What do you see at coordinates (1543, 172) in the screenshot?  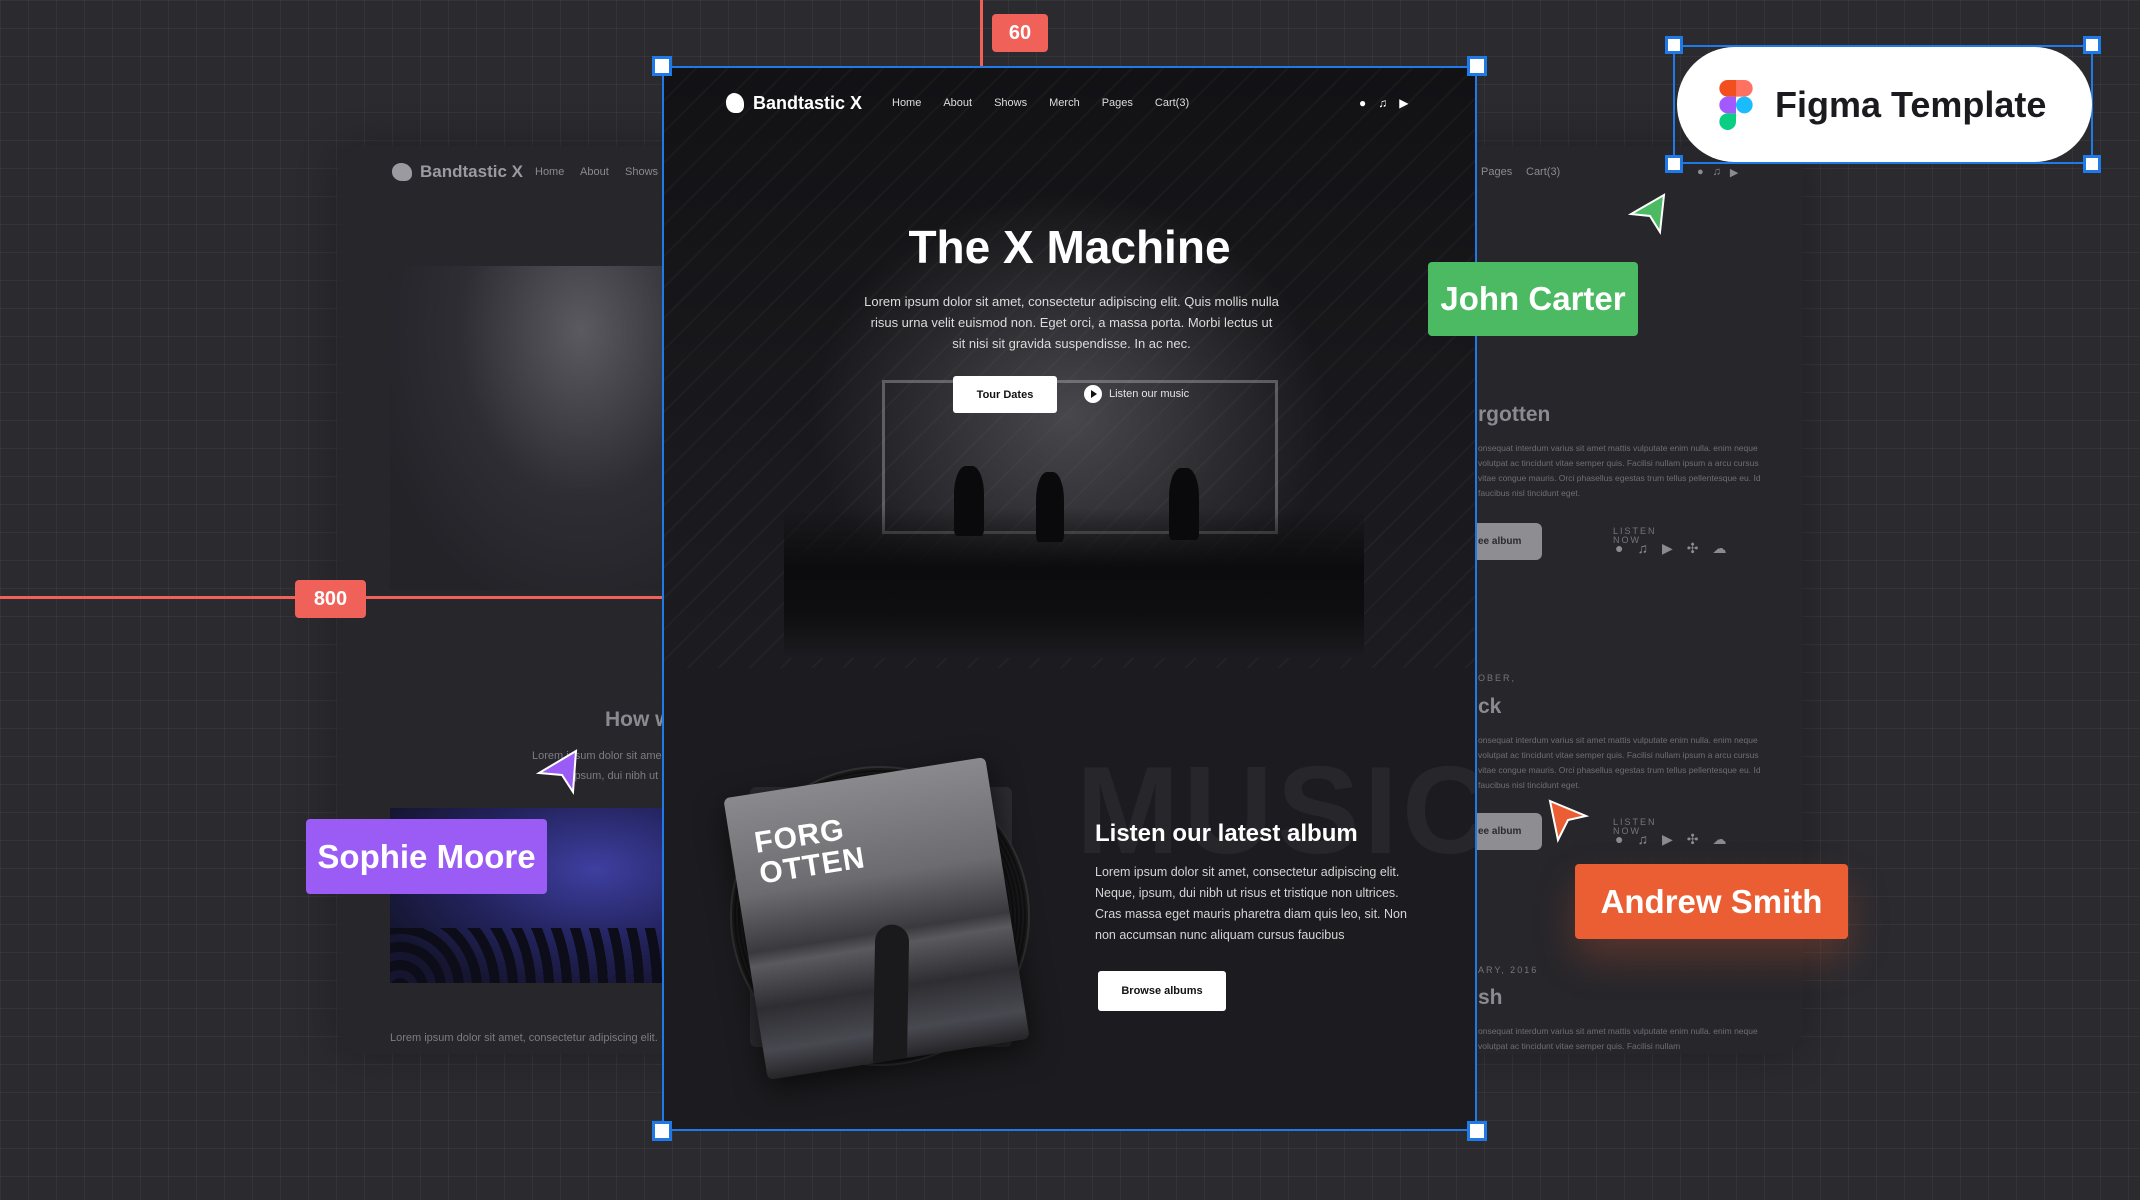 I see `bg-nav-cart: Cart(3)` at bounding box center [1543, 172].